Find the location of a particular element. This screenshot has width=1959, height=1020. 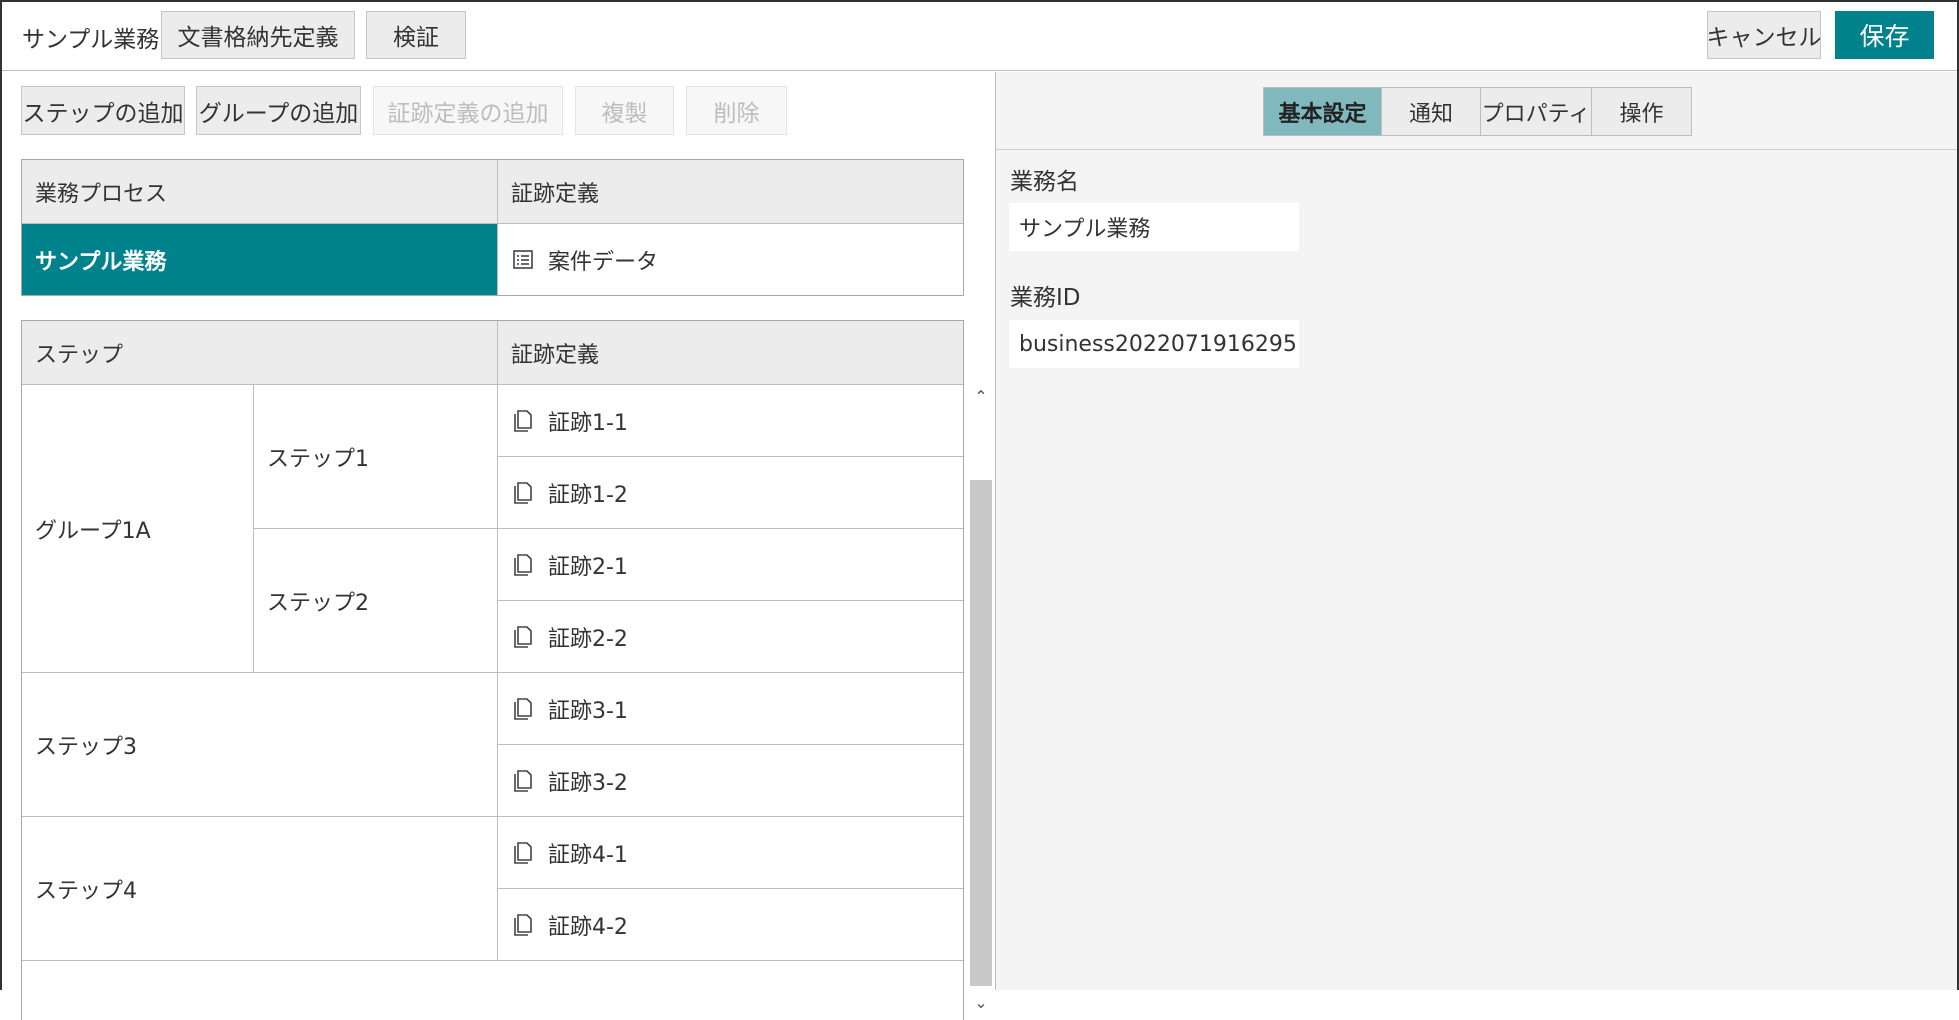

evidence-label: 証跡2-2 is located at coordinates (588, 639).